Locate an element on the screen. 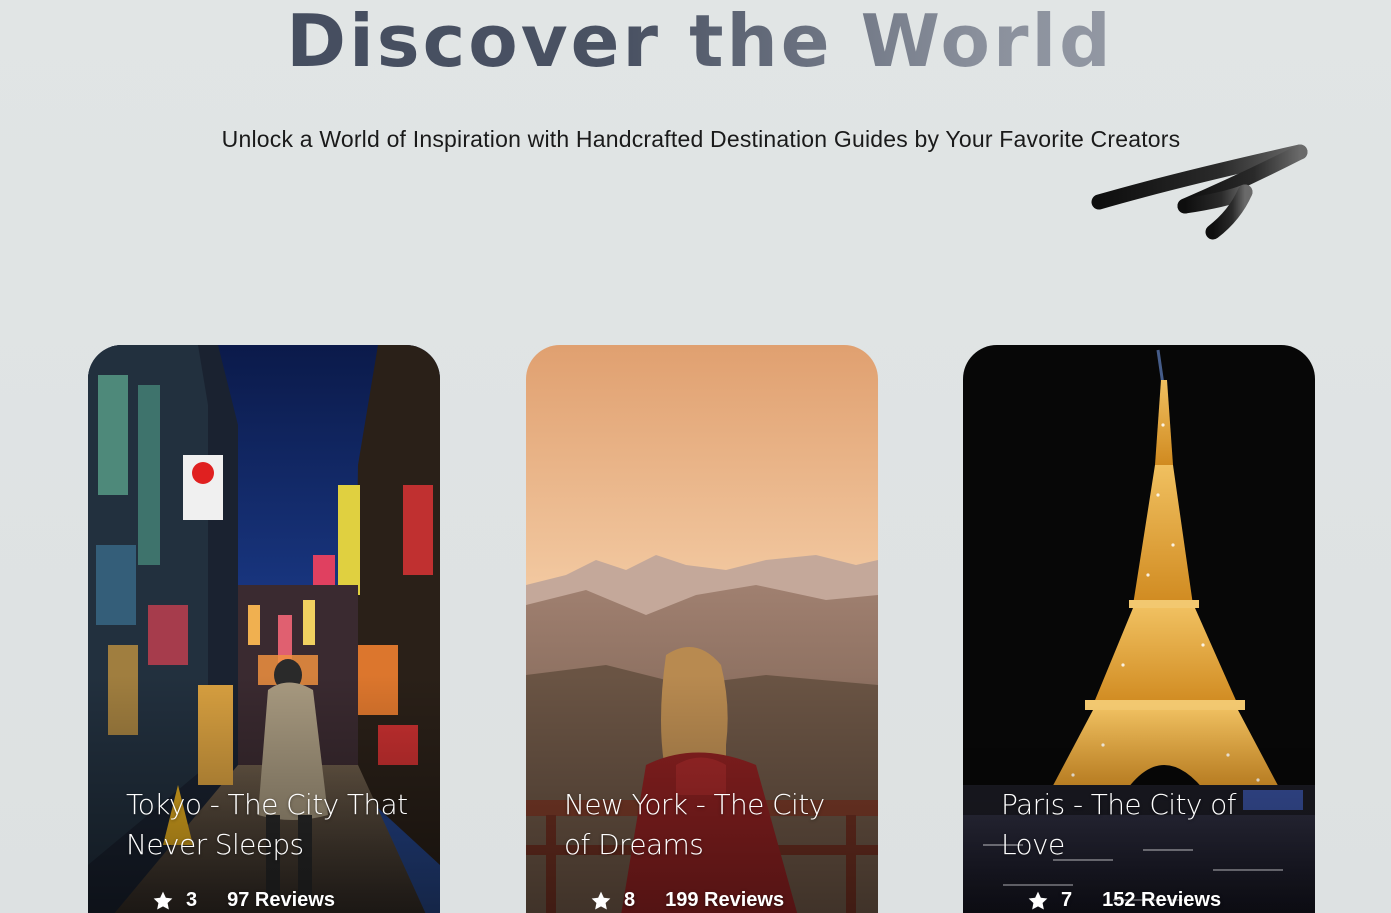 The image size is (1391, 913). card-title: Paris - The City of Love is located at coordinates (1119, 824).